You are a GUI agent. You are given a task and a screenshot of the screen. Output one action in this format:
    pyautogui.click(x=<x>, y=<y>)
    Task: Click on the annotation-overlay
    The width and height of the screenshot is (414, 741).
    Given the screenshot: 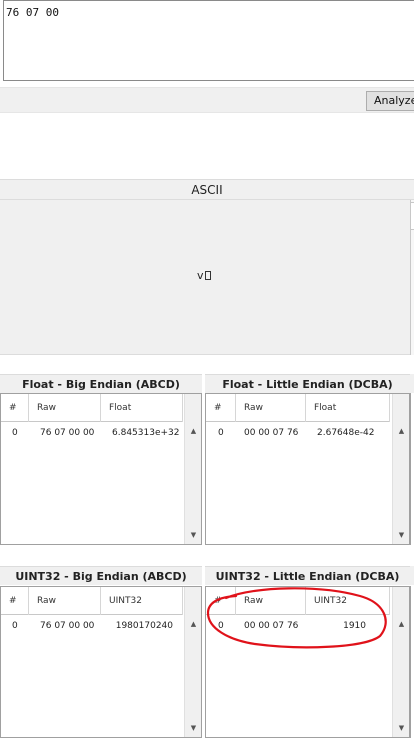 What is the action you would take?
    pyautogui.click(x=296, y=618)
    